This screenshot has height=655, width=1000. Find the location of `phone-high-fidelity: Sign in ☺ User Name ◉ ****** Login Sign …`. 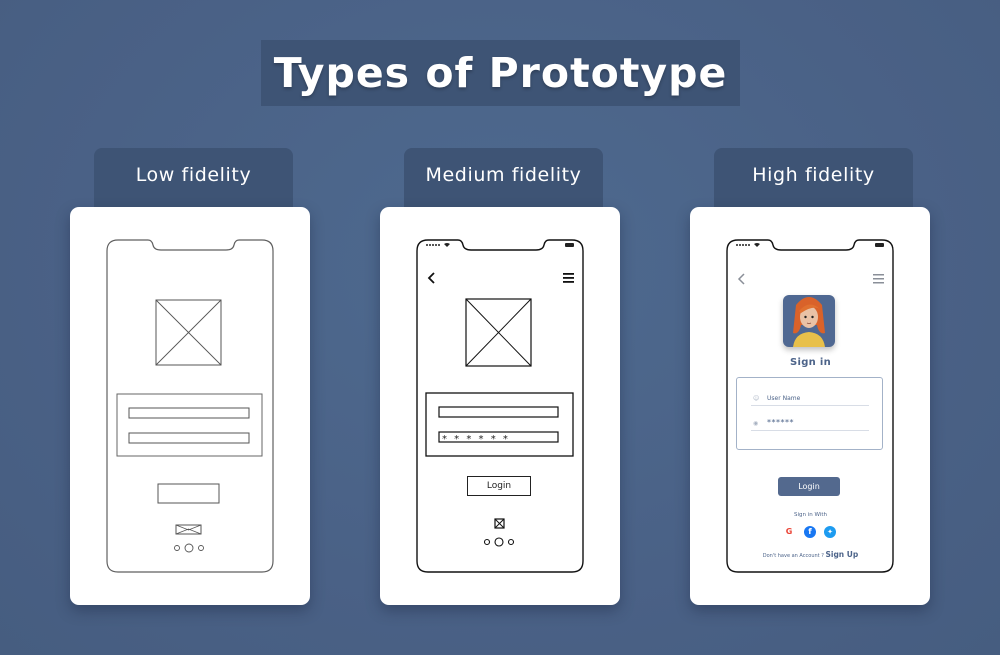

phone-high-fidelity: Sign in ☺ User Name ◉ ****** Login Sign … is located at coordinates (810, 406).